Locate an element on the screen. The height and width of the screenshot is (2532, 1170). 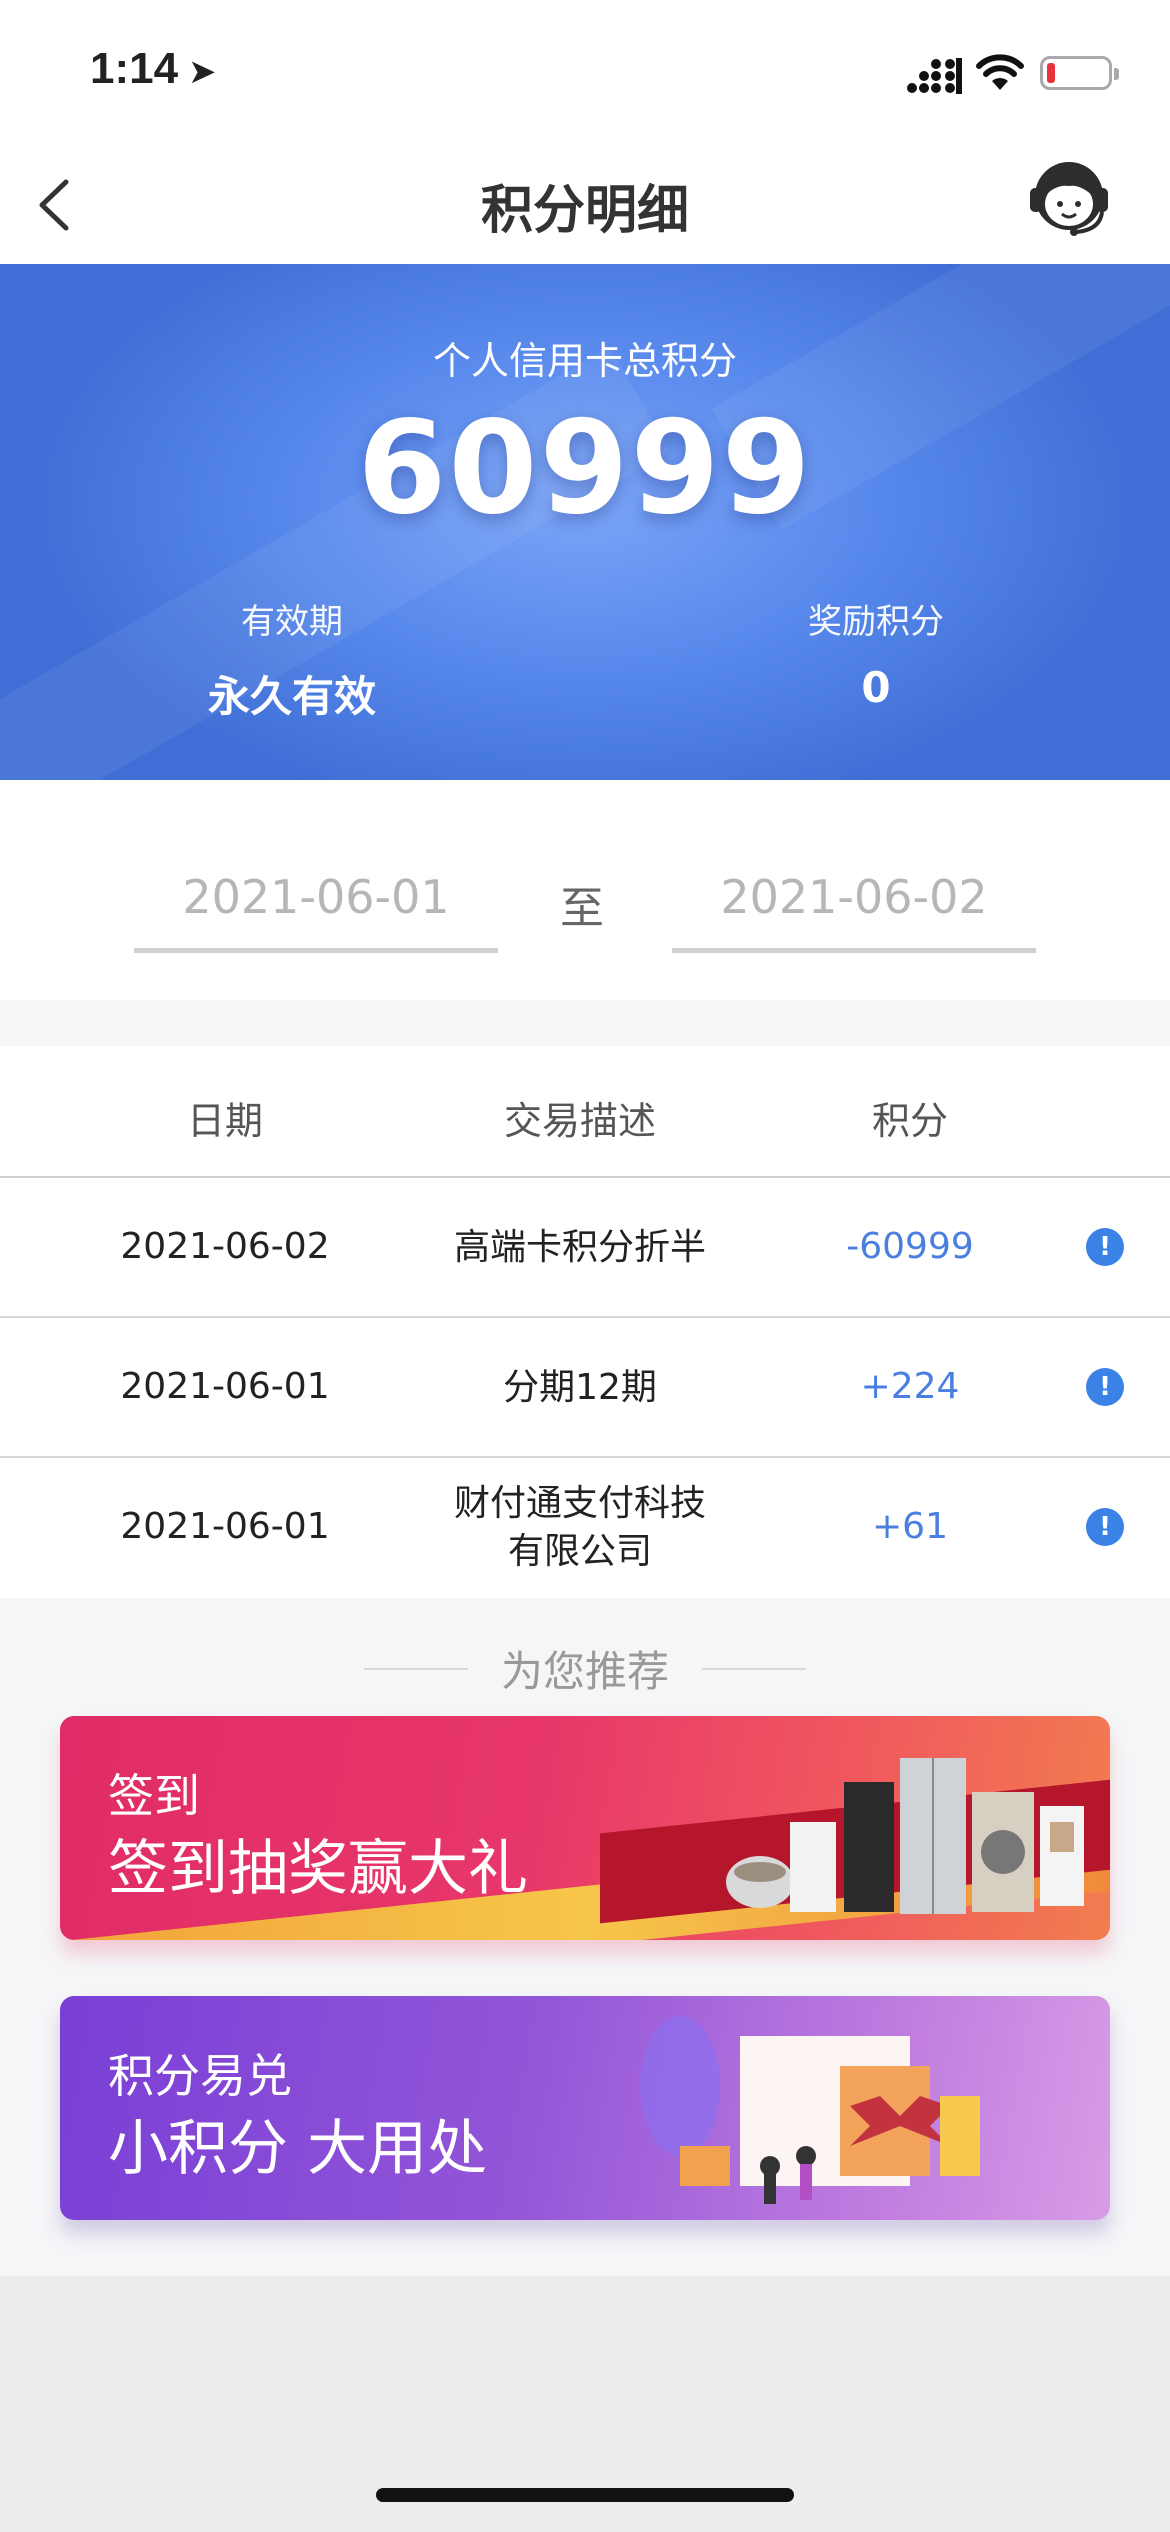
battery-level is located at coordinates (1051, 73).